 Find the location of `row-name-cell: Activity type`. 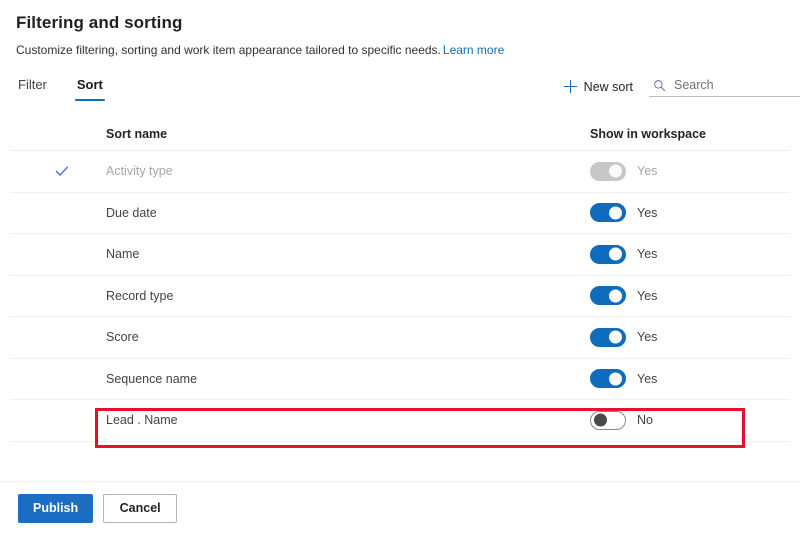

row-name-cell: Activity type is located at coordinates (300, 171).